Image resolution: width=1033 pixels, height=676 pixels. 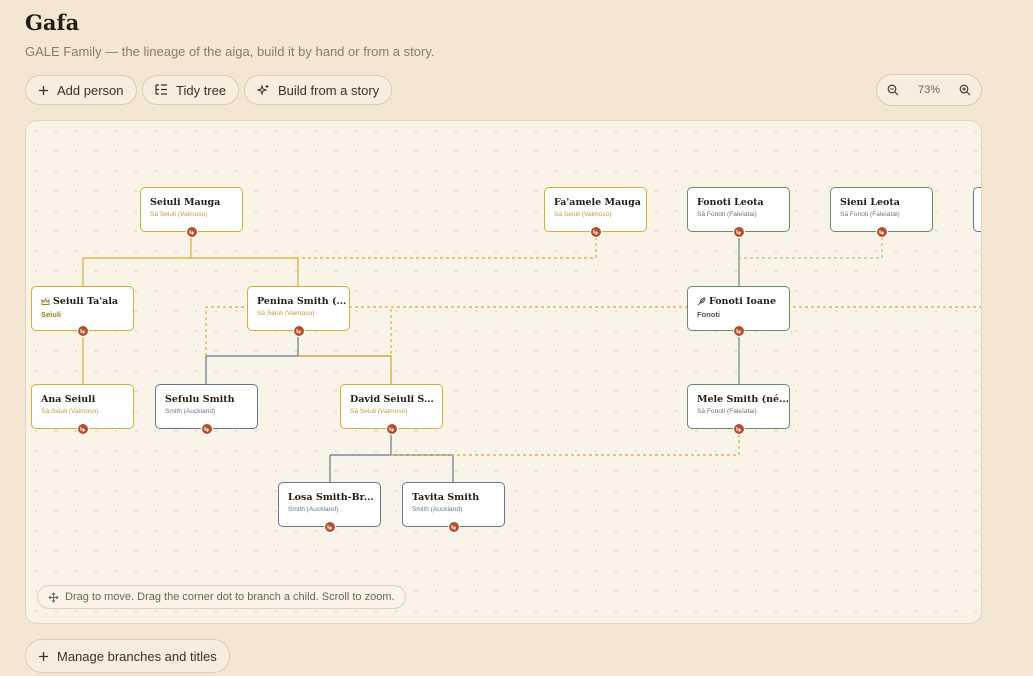 I want to click on person-card-fonoti-ioane: Fonoti Ioane Fonoti, so click(x=738, y=311).